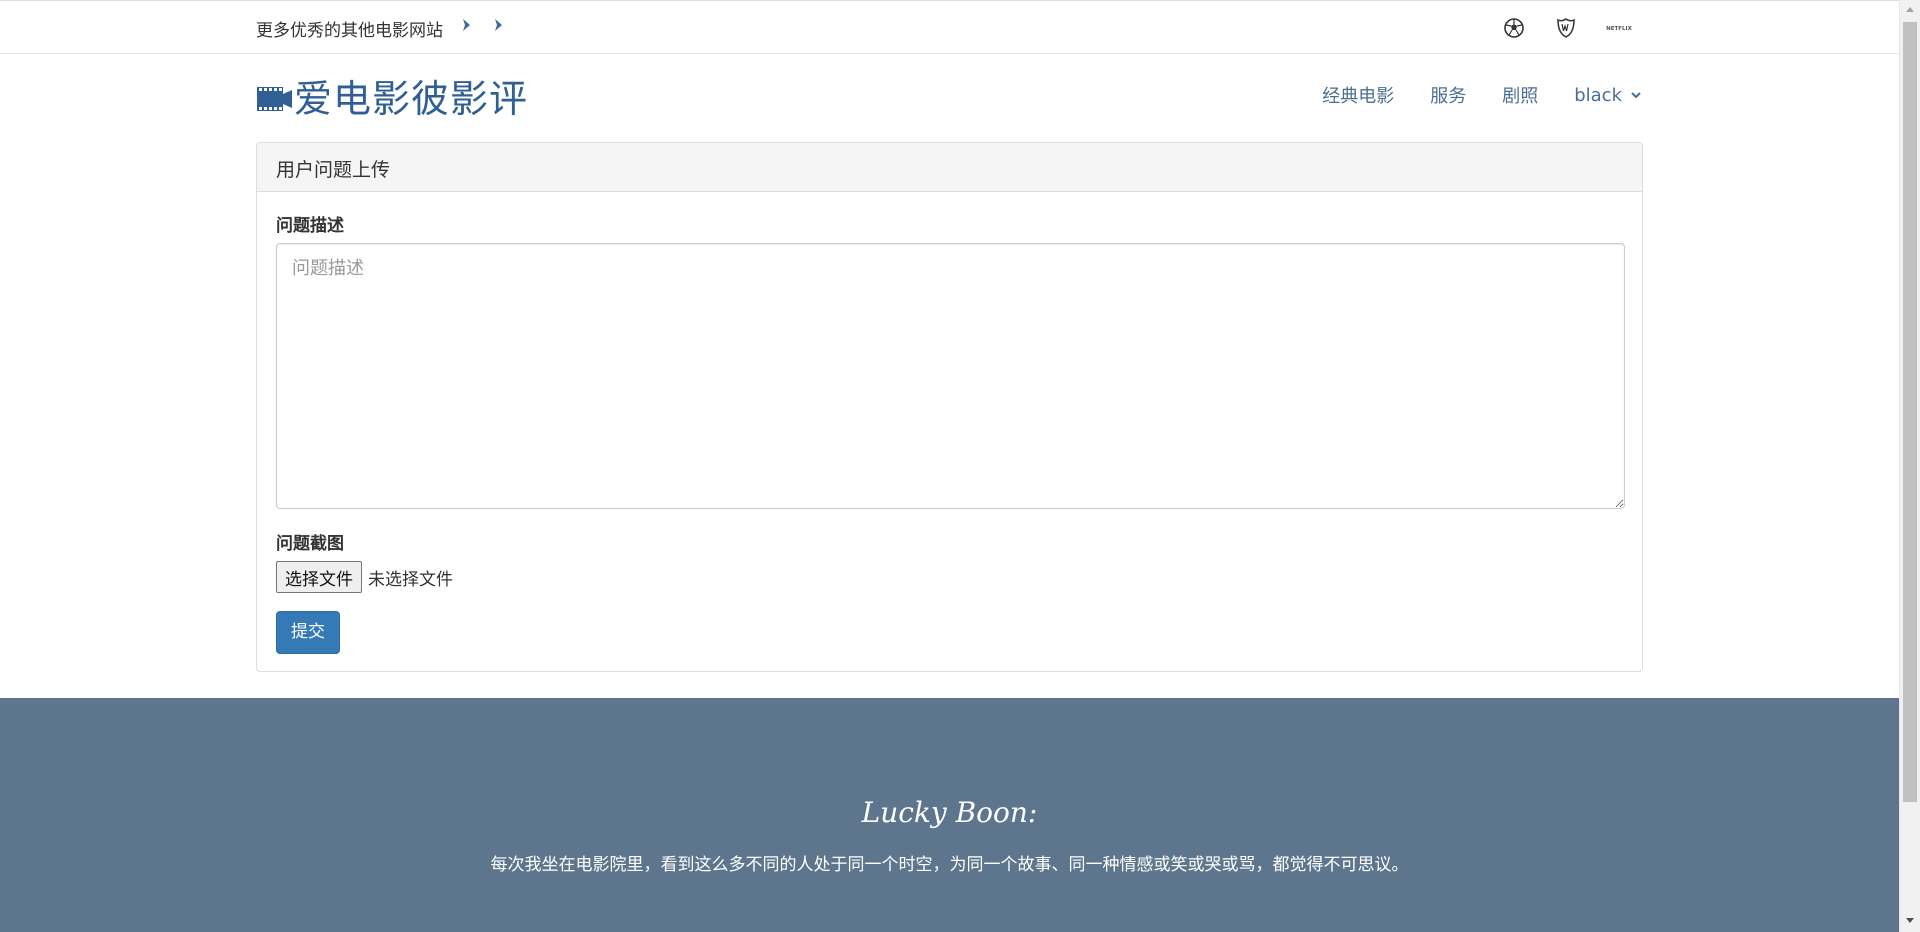 This screenshot has height=932, width=1920. I want to click on svg-text: NETFLIX, so click(1619, 29).